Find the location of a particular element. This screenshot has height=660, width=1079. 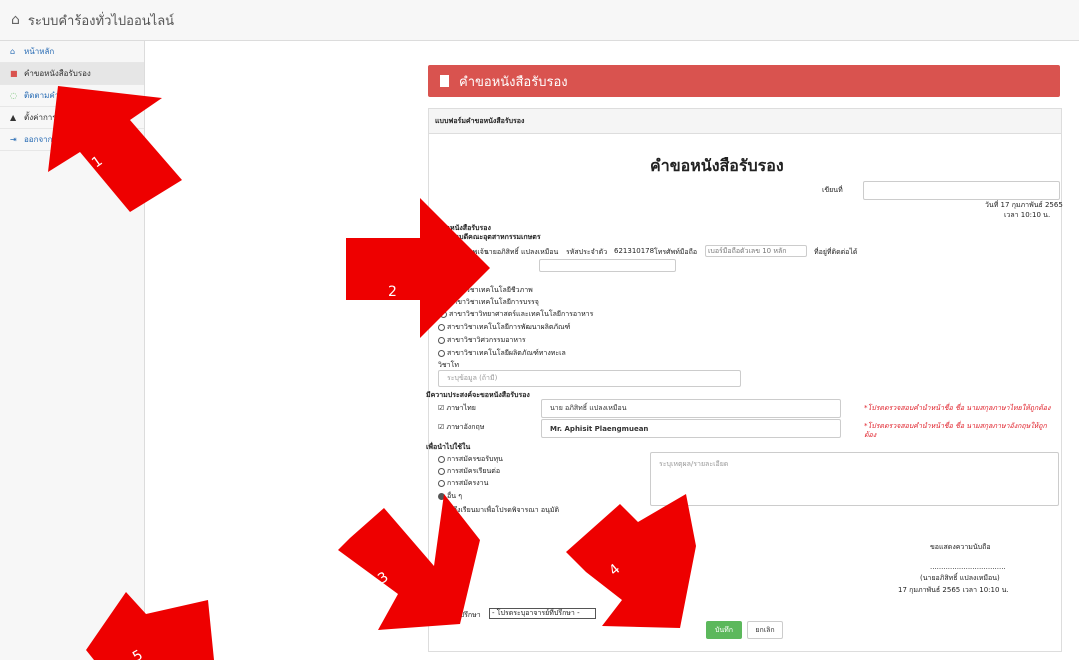

arrow-1: 1 is located at coordinates (115, 149).